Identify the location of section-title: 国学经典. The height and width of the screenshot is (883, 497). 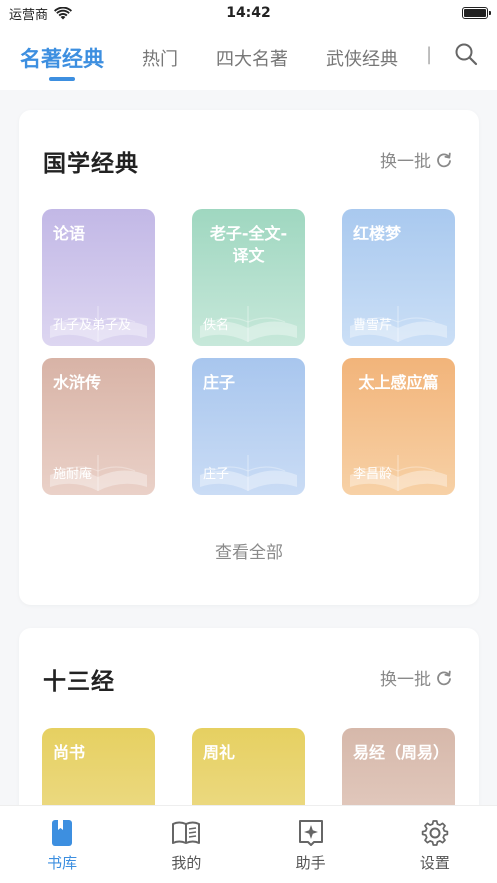
(91, 164).